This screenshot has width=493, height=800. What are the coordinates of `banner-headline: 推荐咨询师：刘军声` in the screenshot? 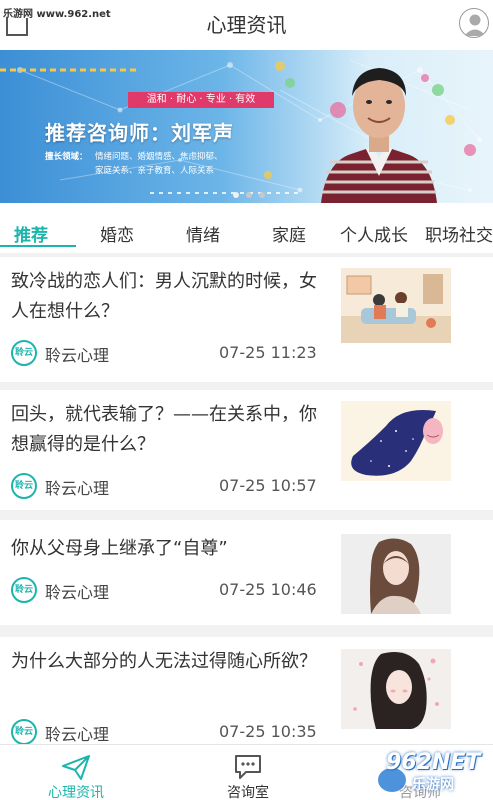 It's located at (139, 133).